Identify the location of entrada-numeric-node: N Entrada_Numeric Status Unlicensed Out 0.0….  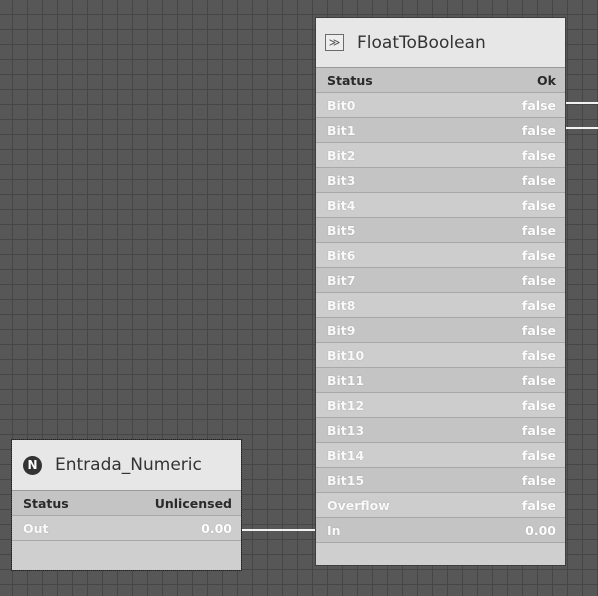
(126, 505).